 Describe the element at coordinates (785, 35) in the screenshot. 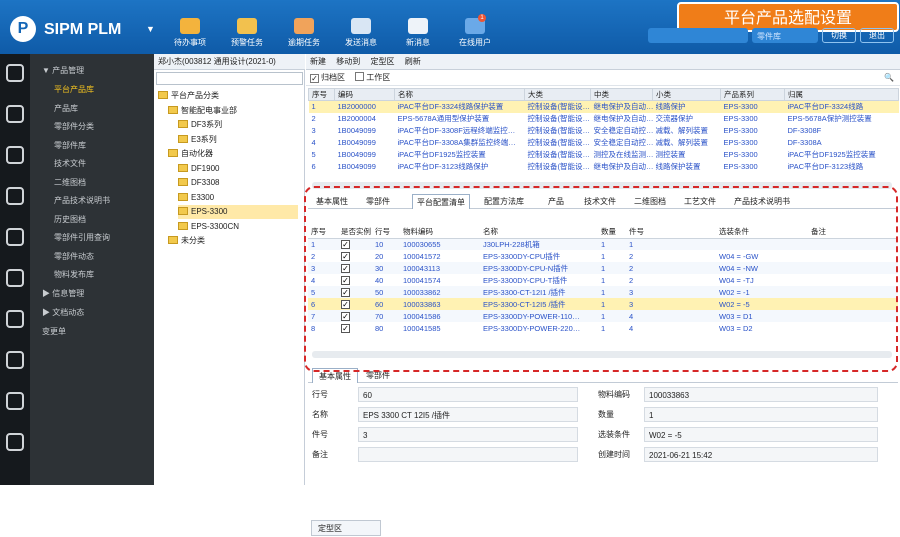

I see `header-select: 零件库` at that location.